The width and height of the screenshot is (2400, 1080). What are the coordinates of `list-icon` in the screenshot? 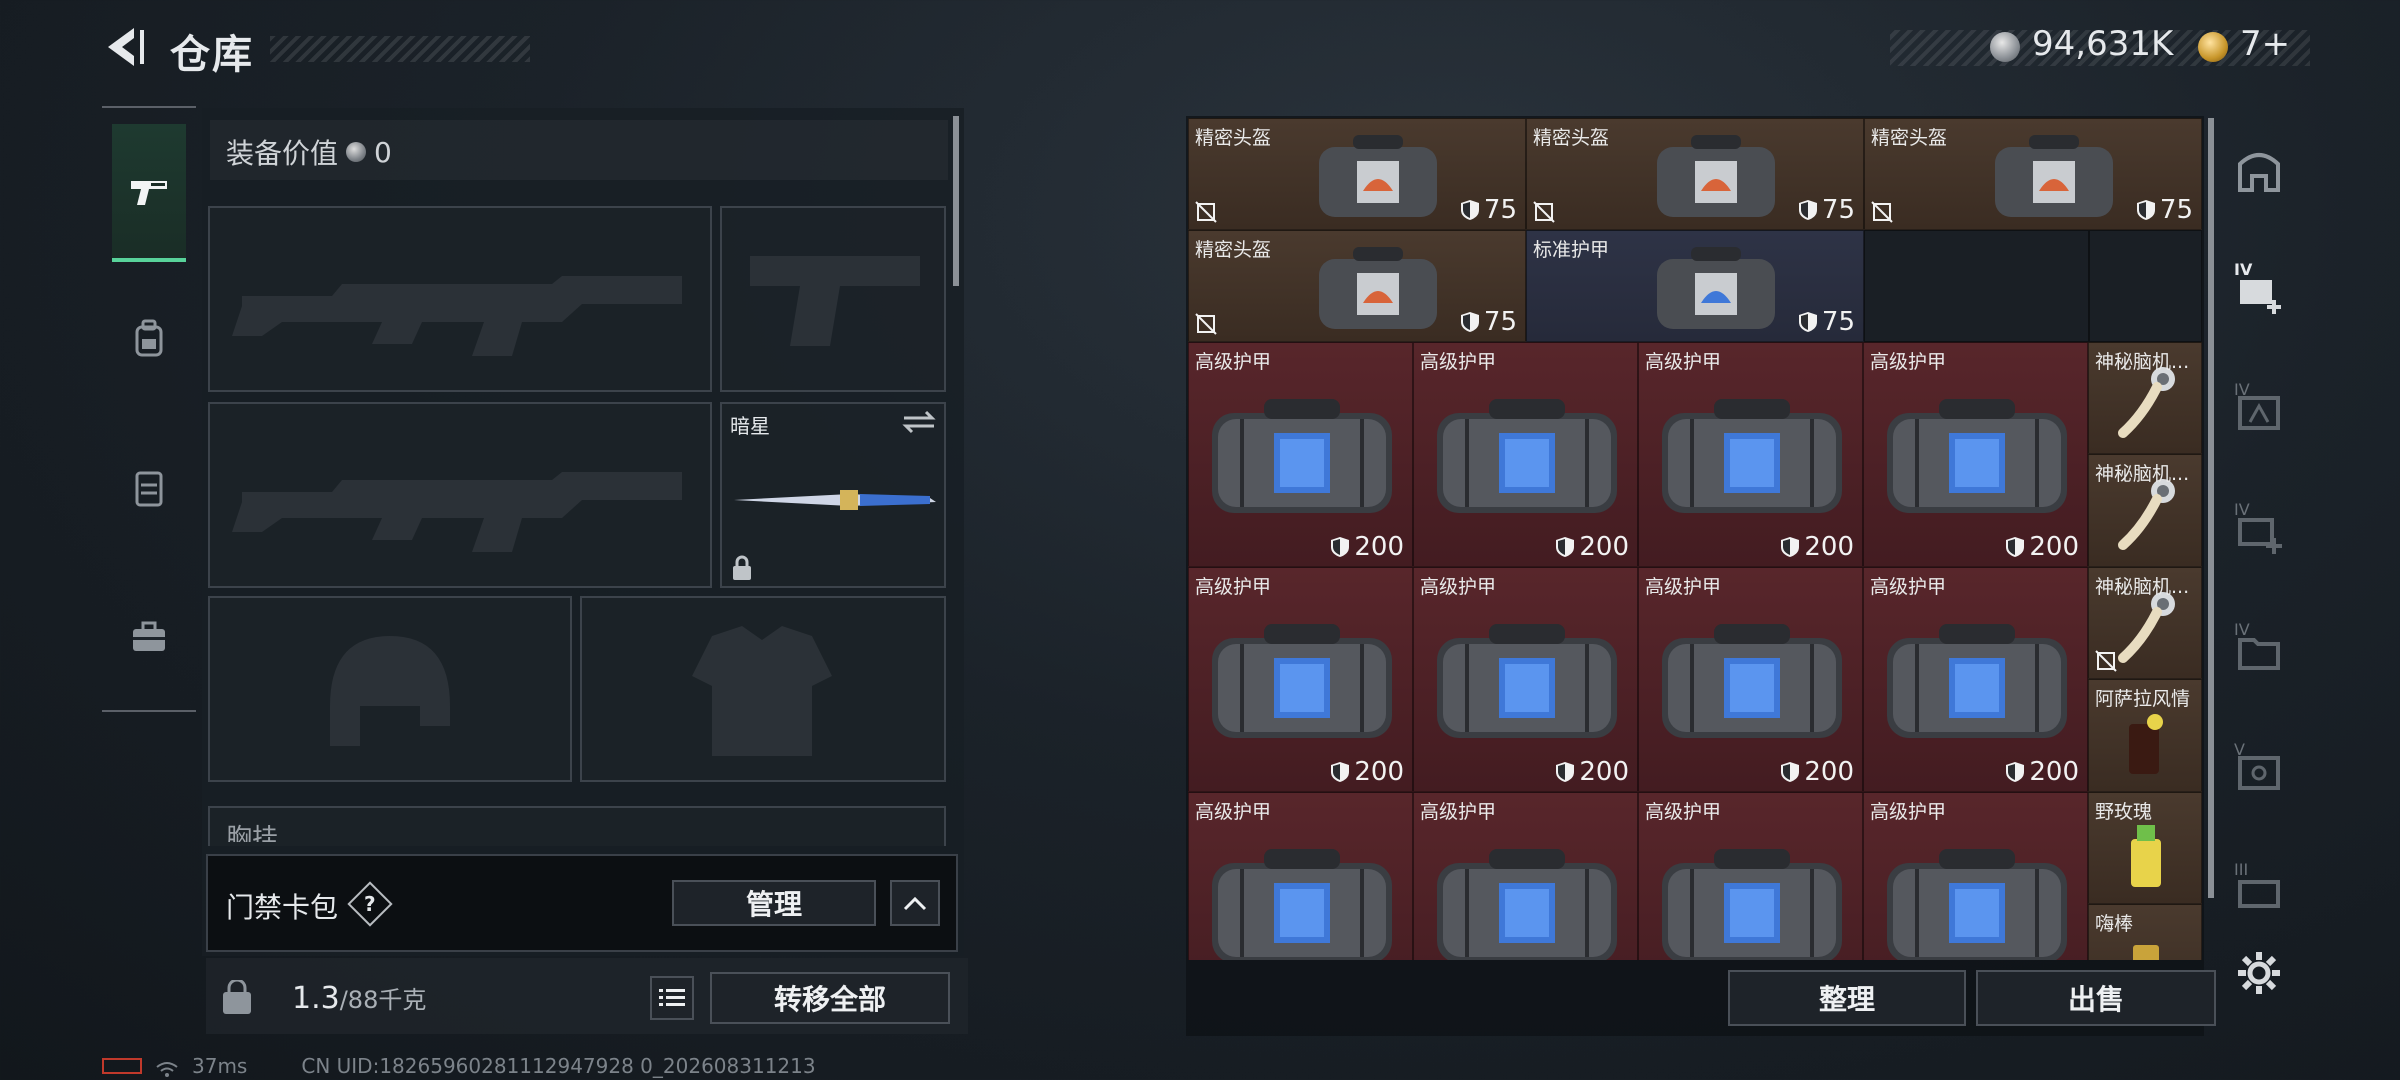 It's located at (672, 997).